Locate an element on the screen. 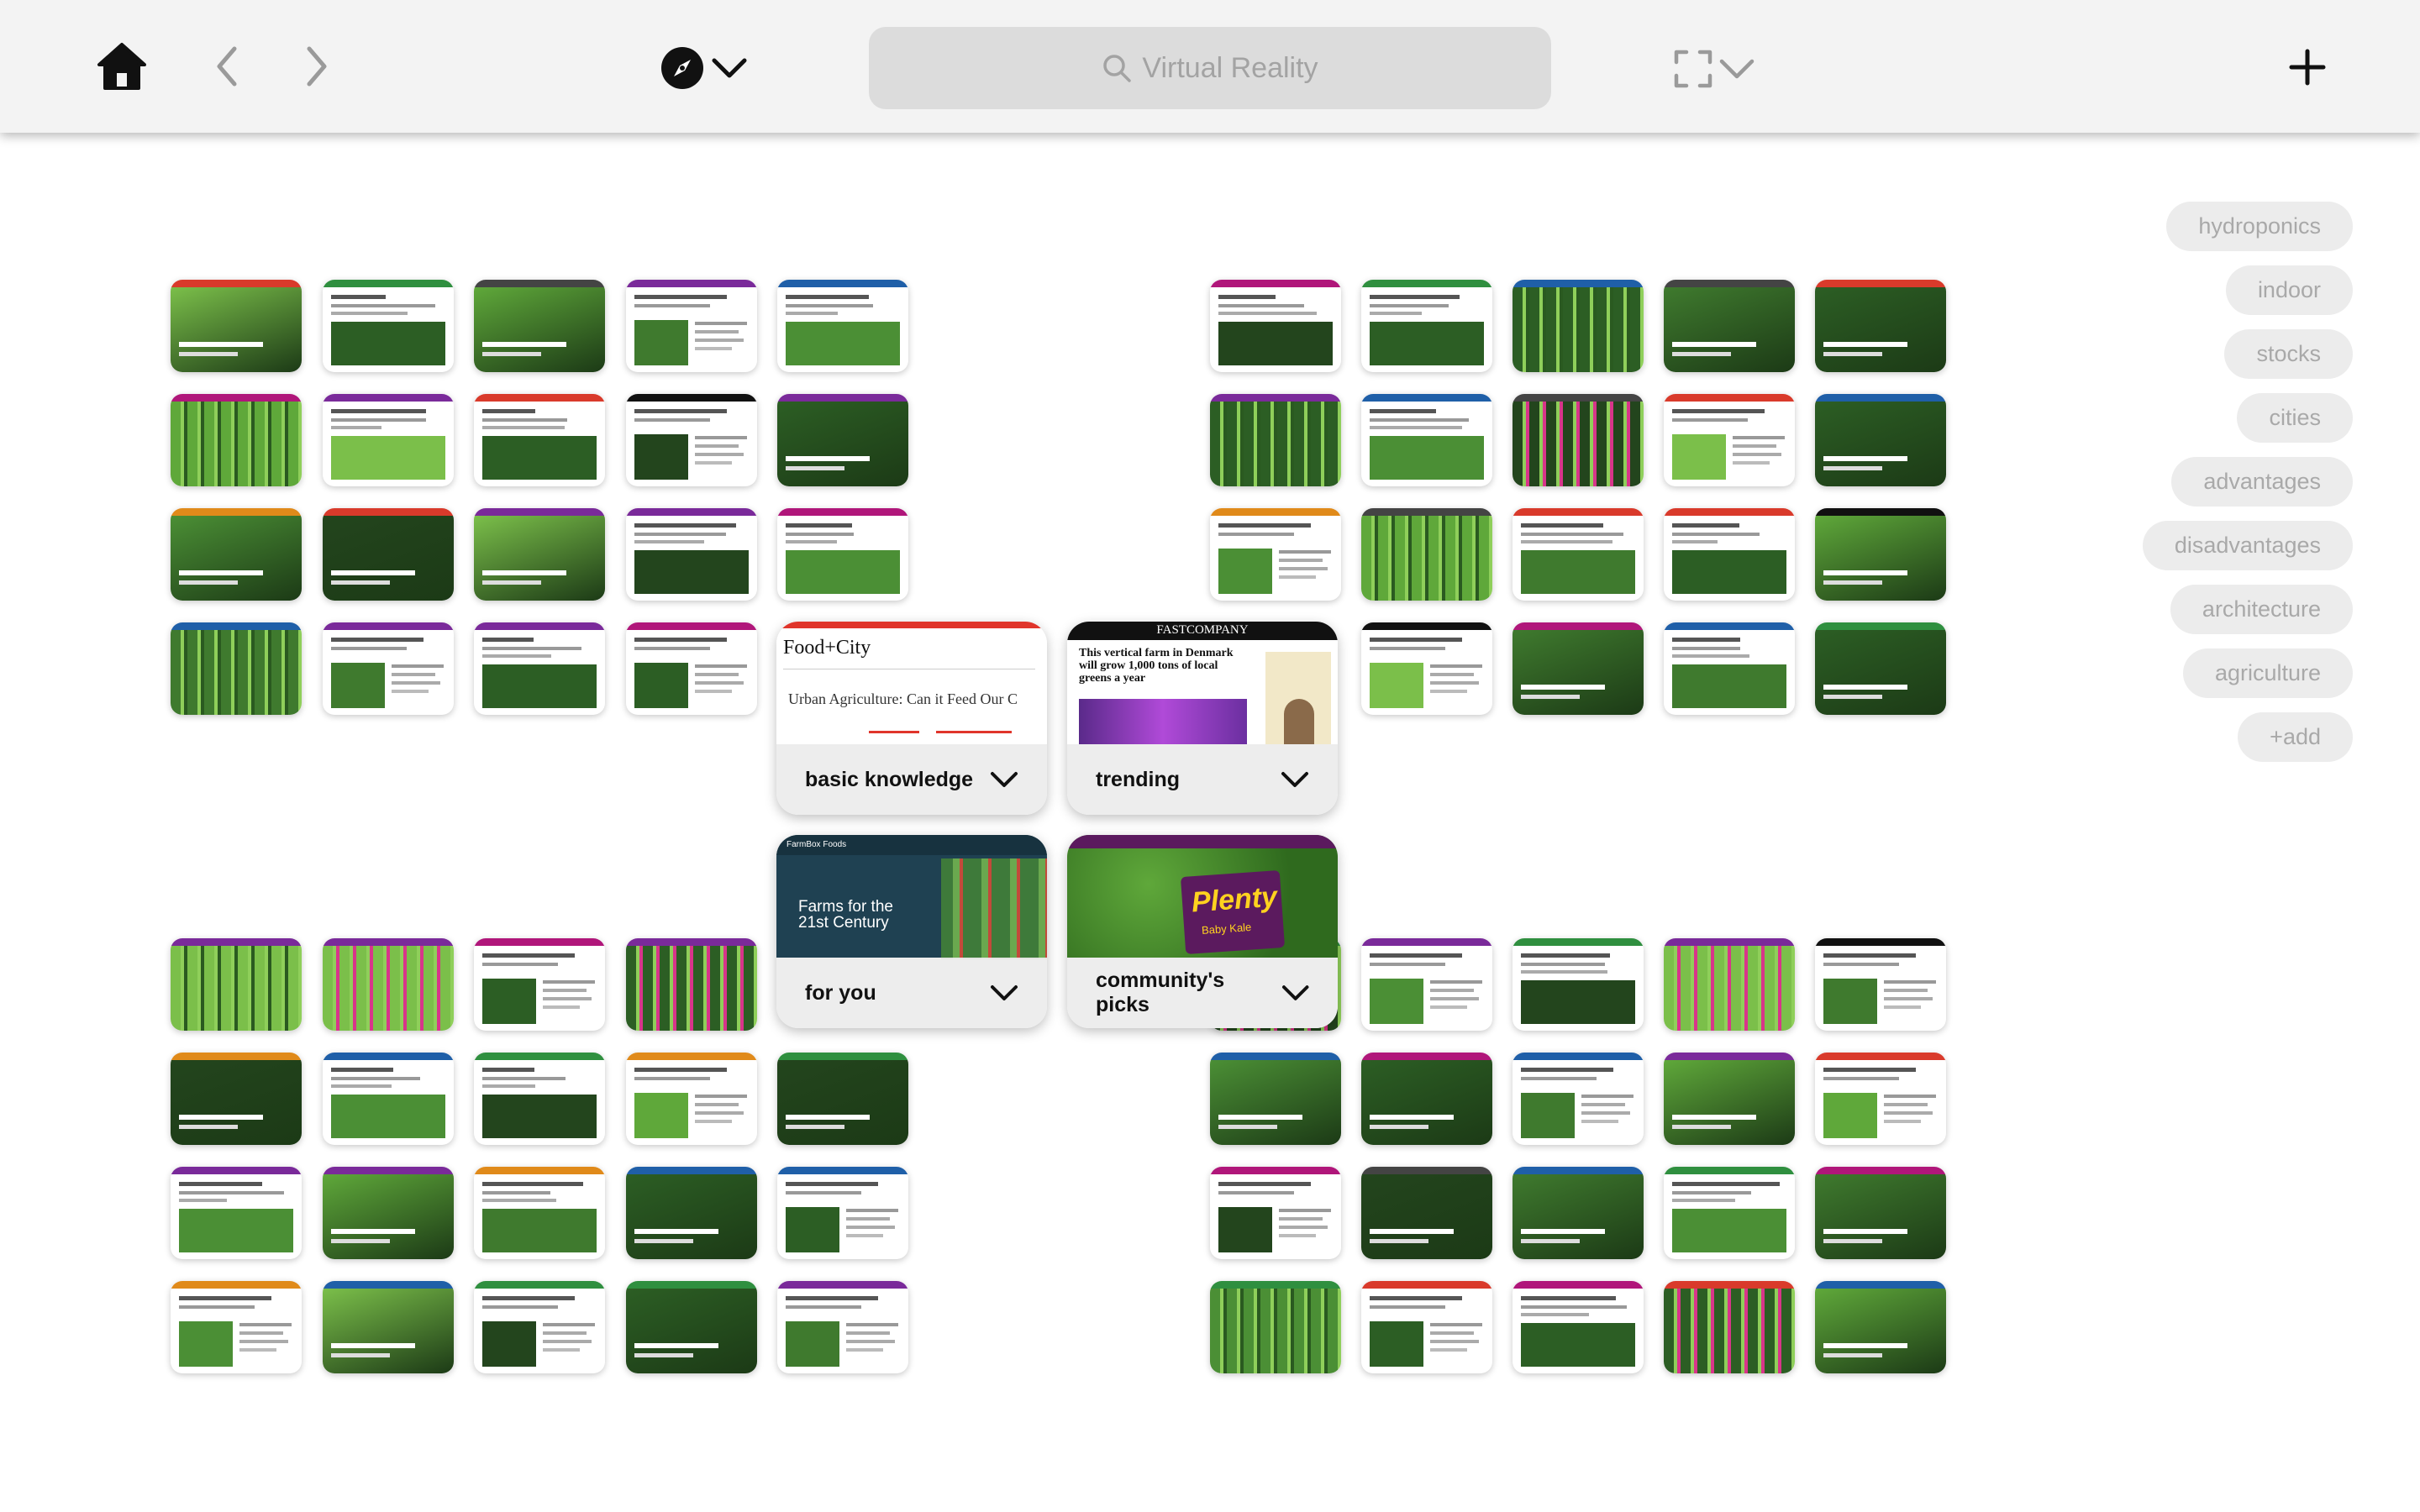  tag-cities: cities is located at coordinates (2295, 418).